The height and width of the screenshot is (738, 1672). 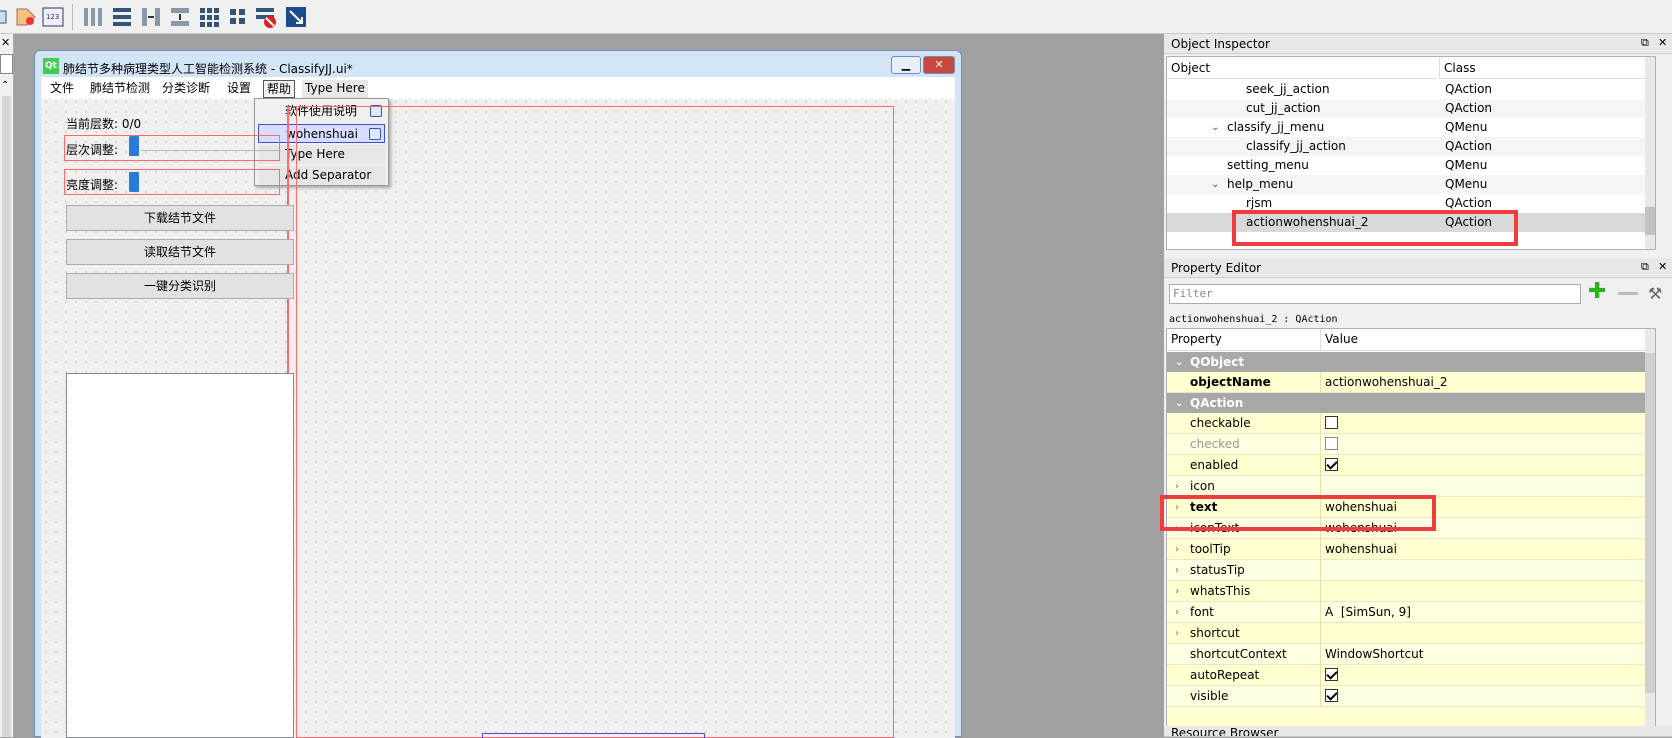 I want to click on edit-signals-icon, so click(x=26, y=17).